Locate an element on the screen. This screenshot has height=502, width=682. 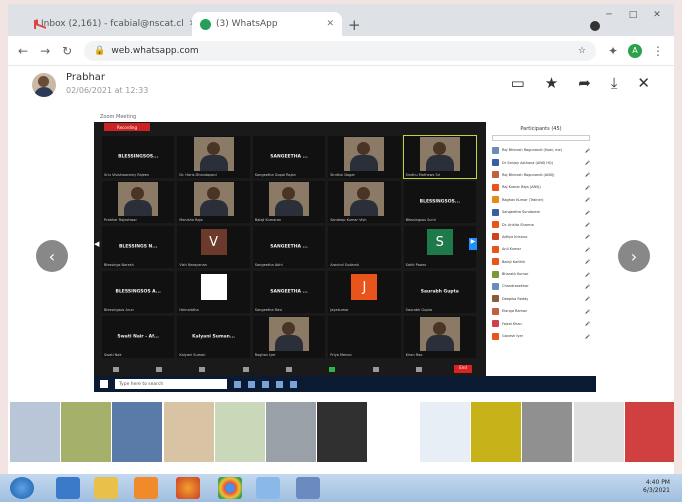
maximize-button: □ is located at coordinates (633, 15).